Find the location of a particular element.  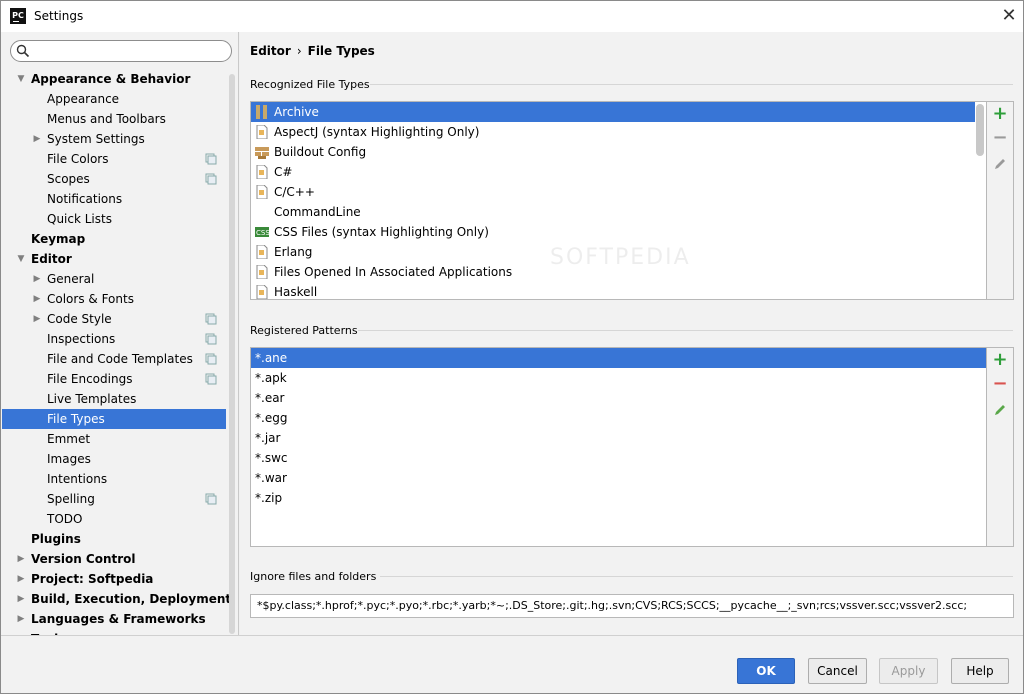

sidebar-item: ▶ Project: Softpedia is located at coordinates (114, 579).